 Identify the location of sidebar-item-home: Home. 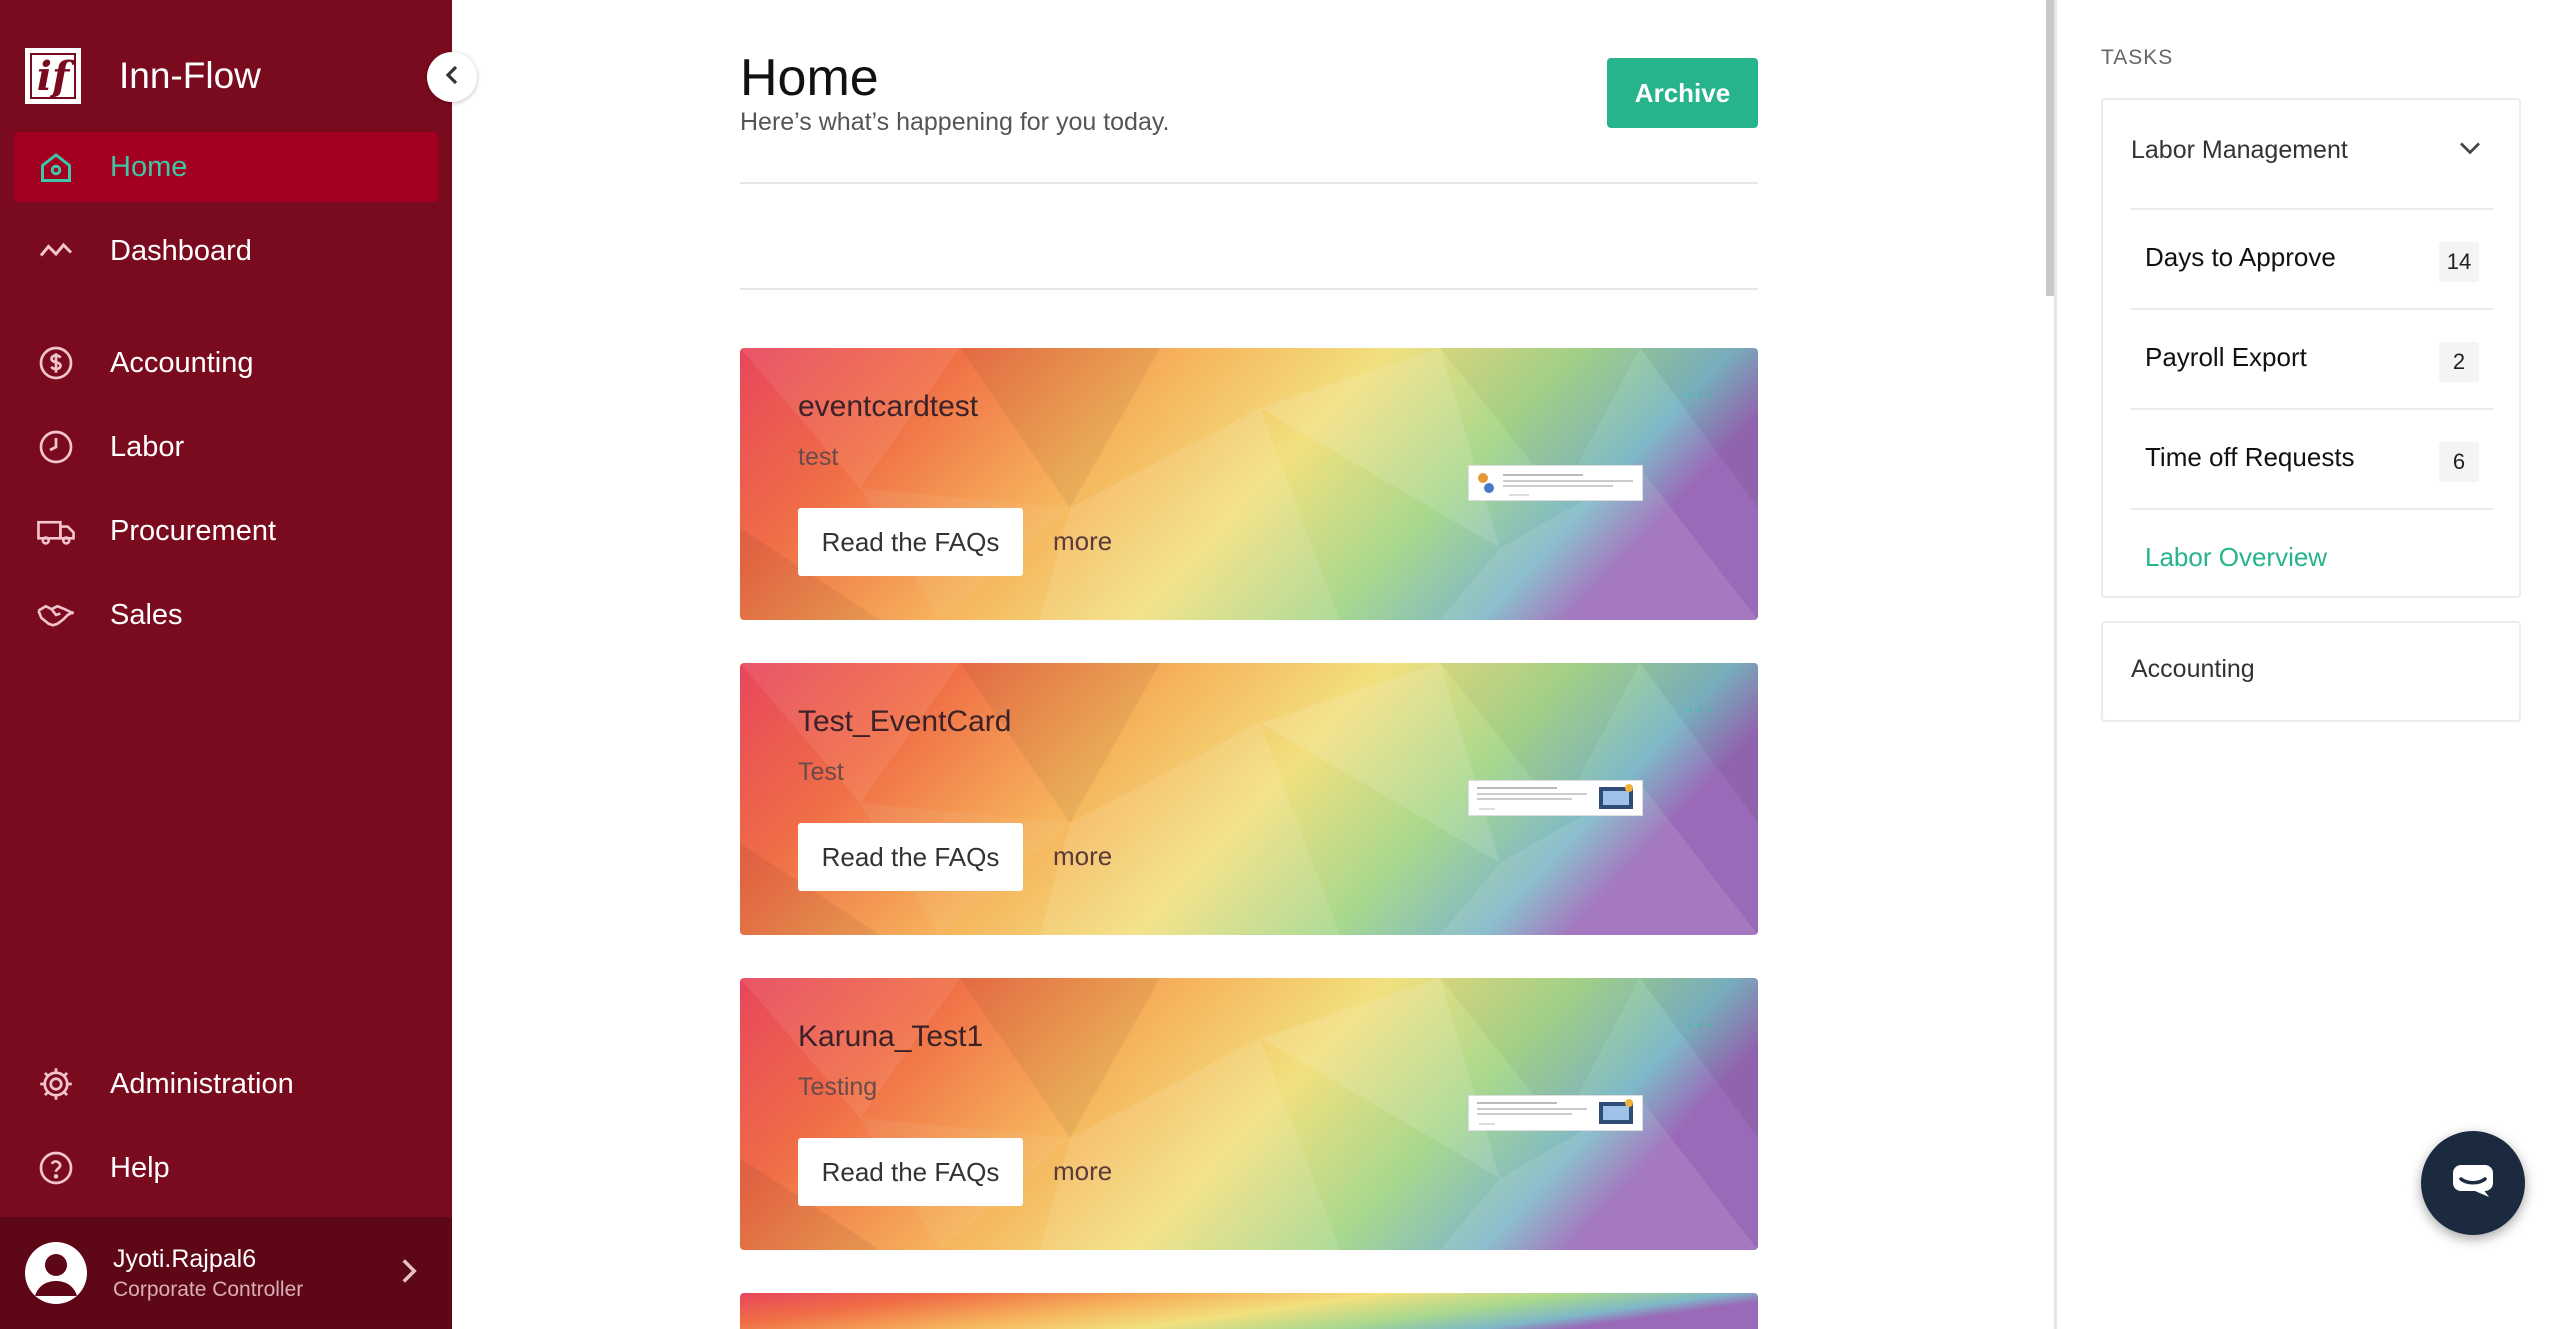
(226, 167).